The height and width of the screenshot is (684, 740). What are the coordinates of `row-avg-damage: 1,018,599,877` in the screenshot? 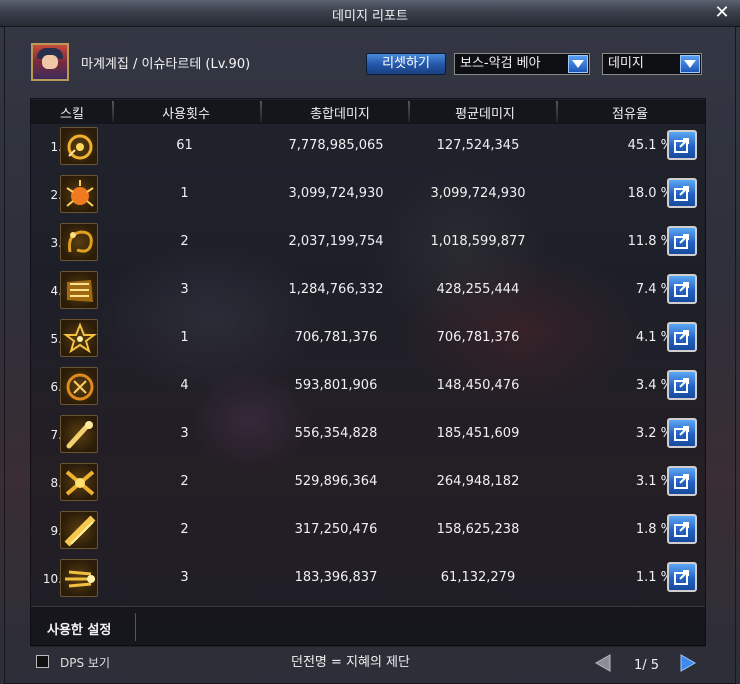 It's located at (478, 241).